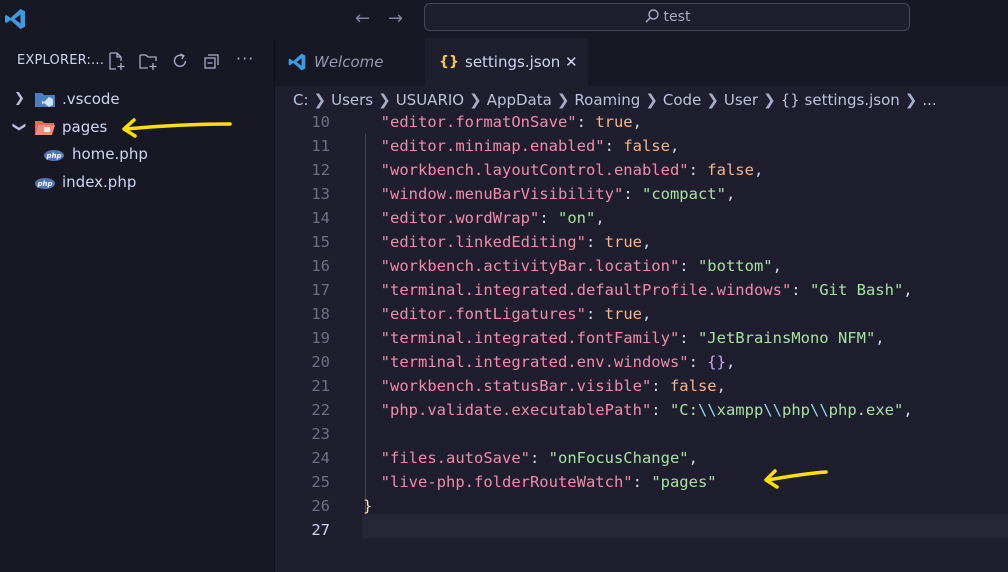  What do you see at coordinates (641, 506) in the screenshot?
I see `code-line: 26}` at bounding box center [641, 506].